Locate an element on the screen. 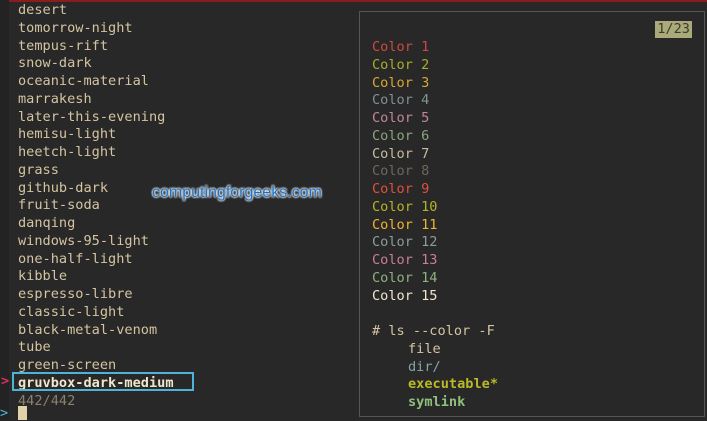  theme-item: danqing is located at coordinates (96, 224).